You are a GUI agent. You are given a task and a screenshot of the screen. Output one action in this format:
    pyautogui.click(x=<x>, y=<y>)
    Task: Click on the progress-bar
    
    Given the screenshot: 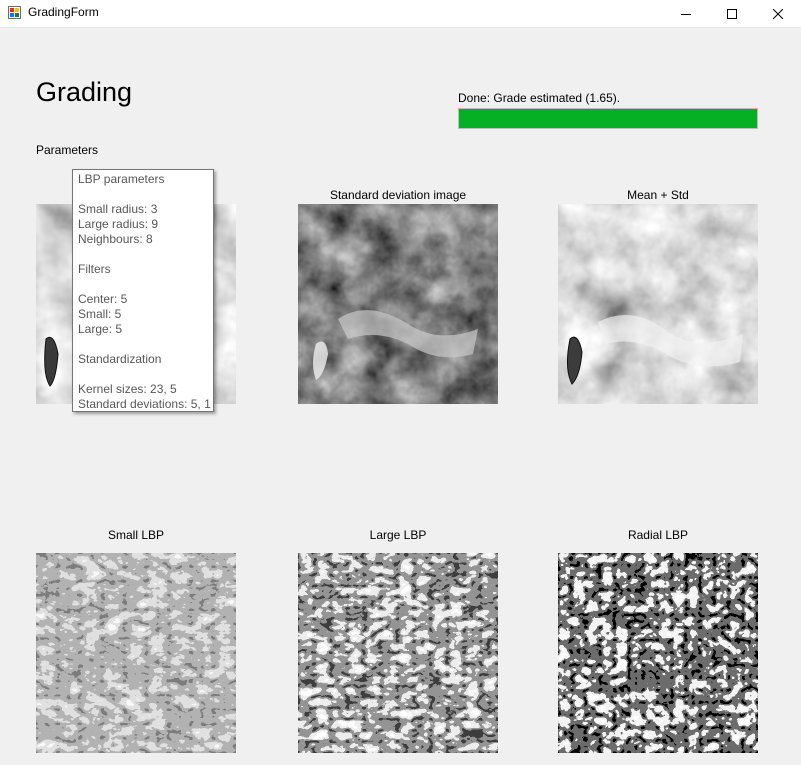 What is the action you would take?
    pyautogui.click(x=608, y=118)
    